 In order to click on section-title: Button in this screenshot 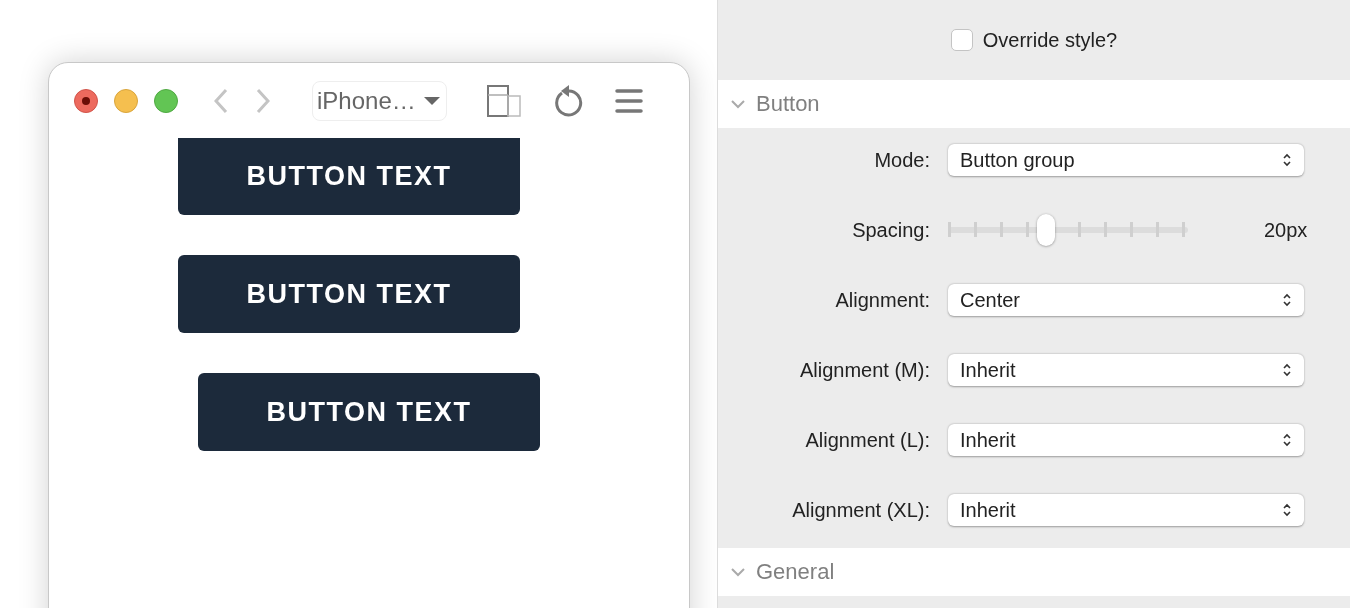, I will do `click(788, 104)`.